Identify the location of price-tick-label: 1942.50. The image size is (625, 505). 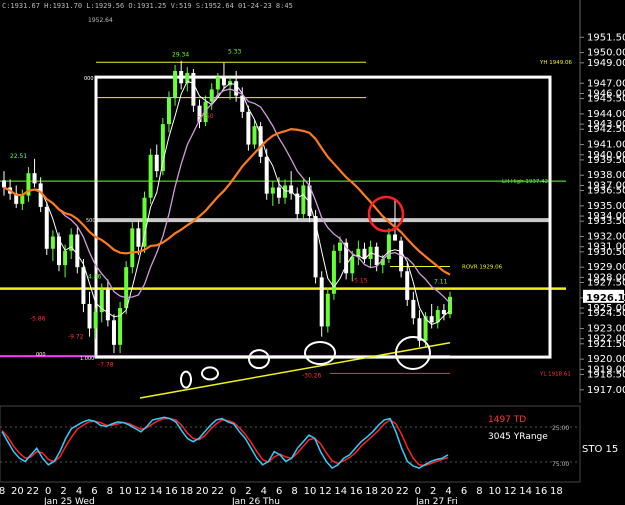
(606, 129).